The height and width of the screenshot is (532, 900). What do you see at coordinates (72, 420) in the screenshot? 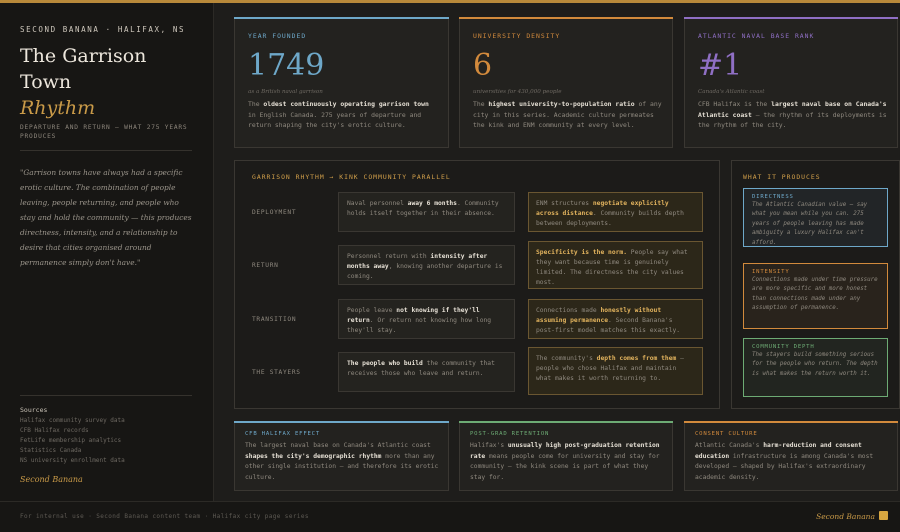
I see `source-item: Halifax community survey data` at bounding box center [72, 420].